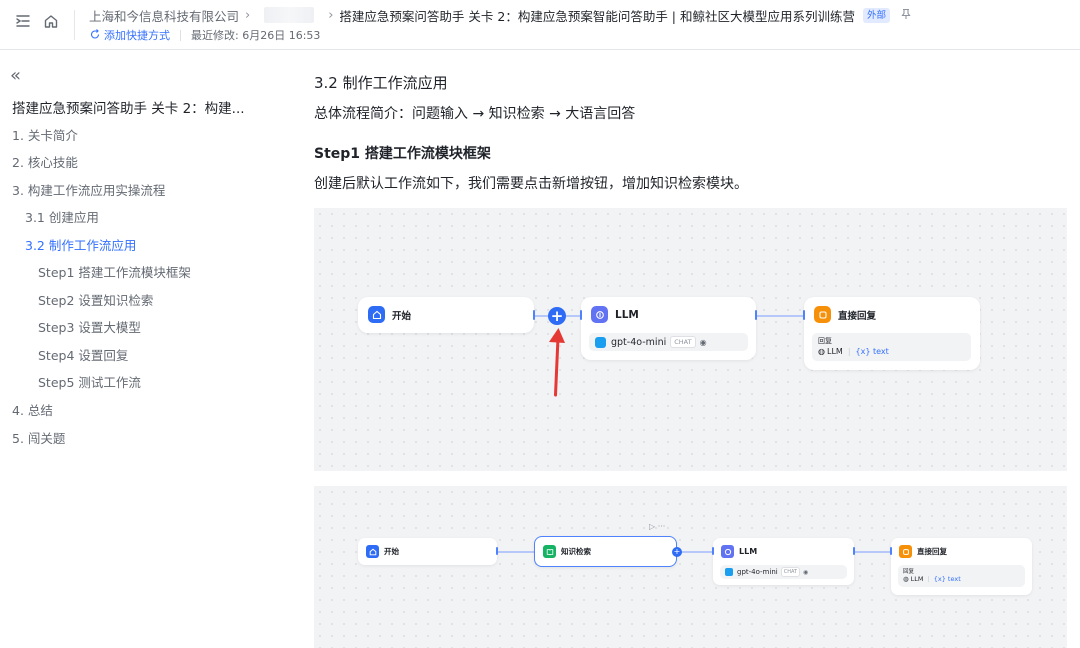 The width and height of the screenshot is (1080, 648). Describe the element at coordinates (95, 34) in the screenshot. I see `shortcut-icon` at that location.